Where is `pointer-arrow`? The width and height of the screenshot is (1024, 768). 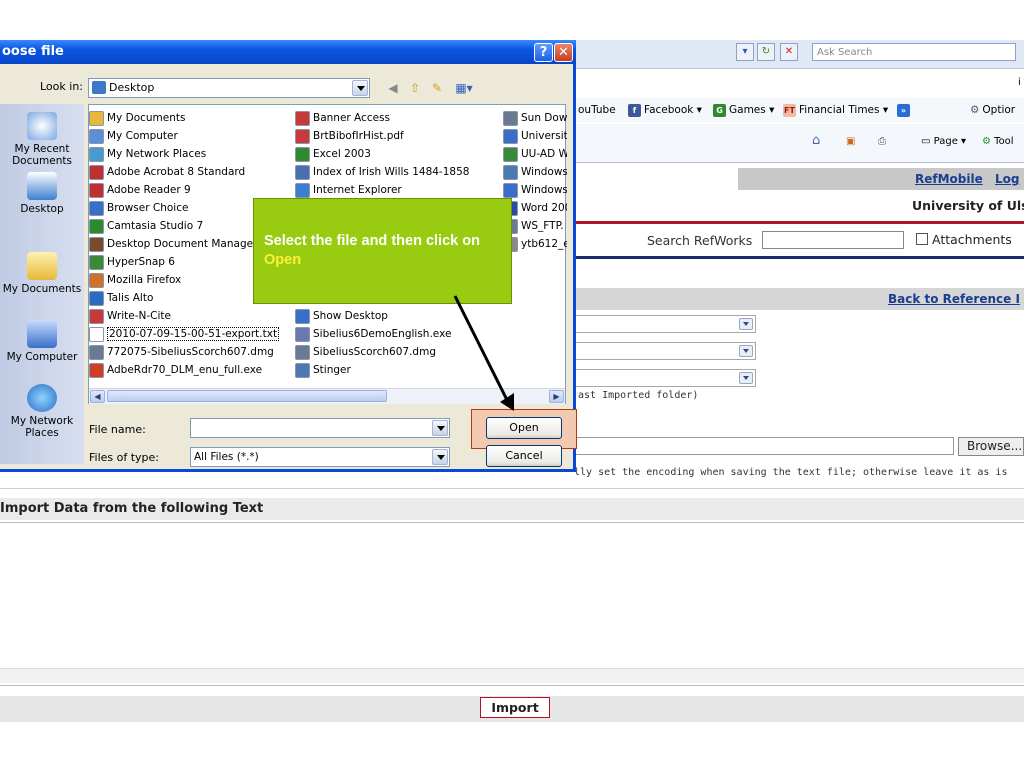
pointer-arrow is located at coordinates (483, 353).